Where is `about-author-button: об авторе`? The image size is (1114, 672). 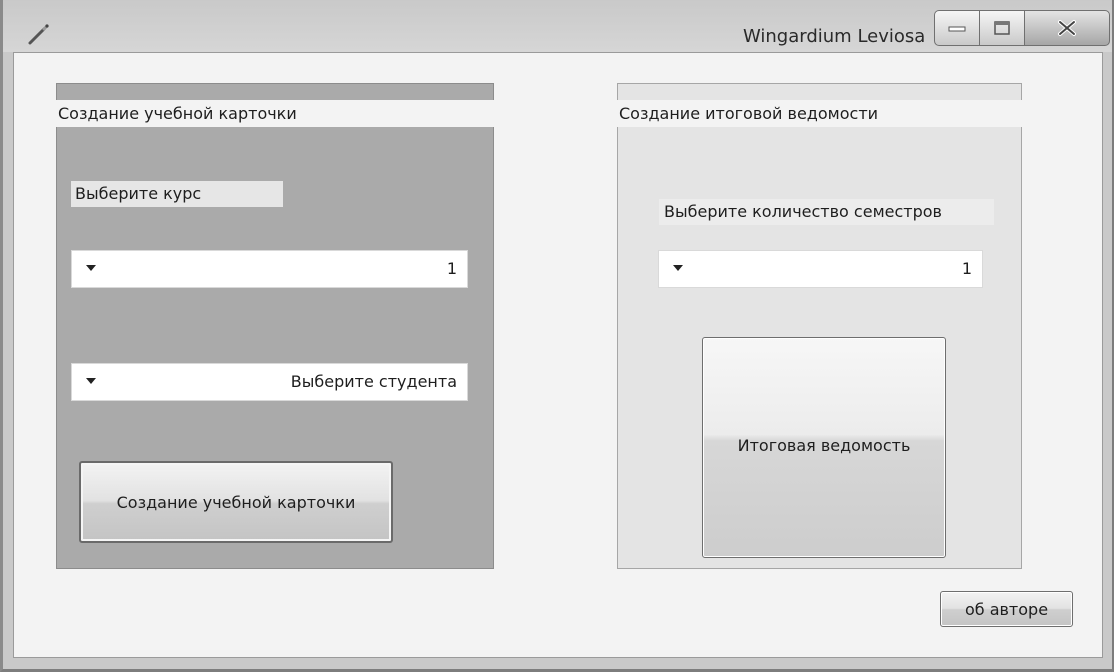
about-author-button: об авторе is located at coordinates (1006, 609).